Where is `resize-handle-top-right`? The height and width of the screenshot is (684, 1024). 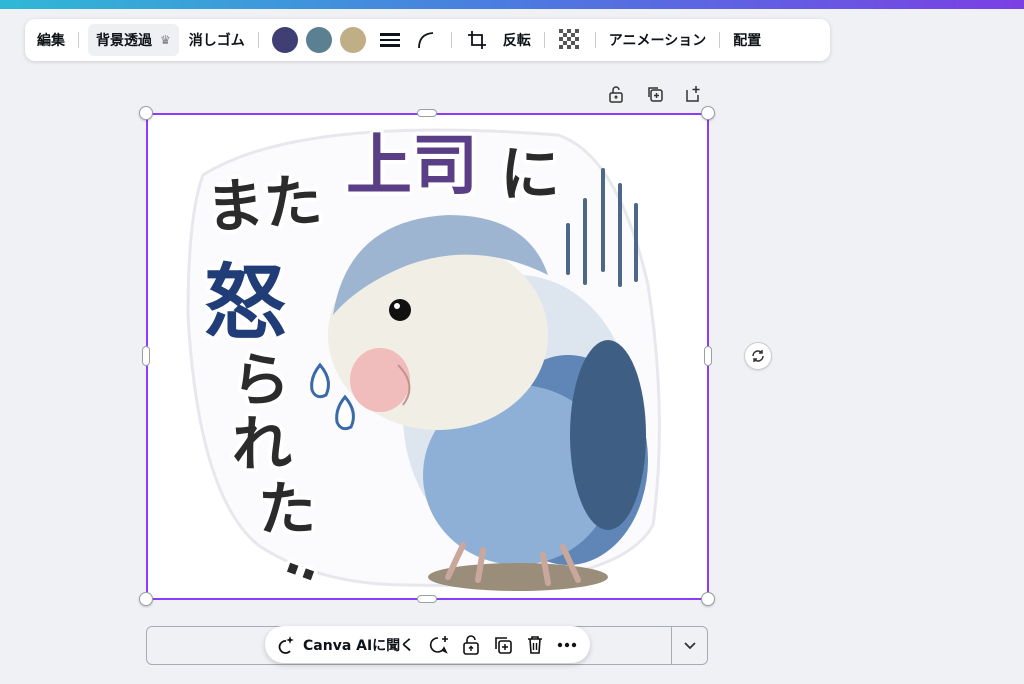
resize-handle-top-right is located at coordinates (708, 113).